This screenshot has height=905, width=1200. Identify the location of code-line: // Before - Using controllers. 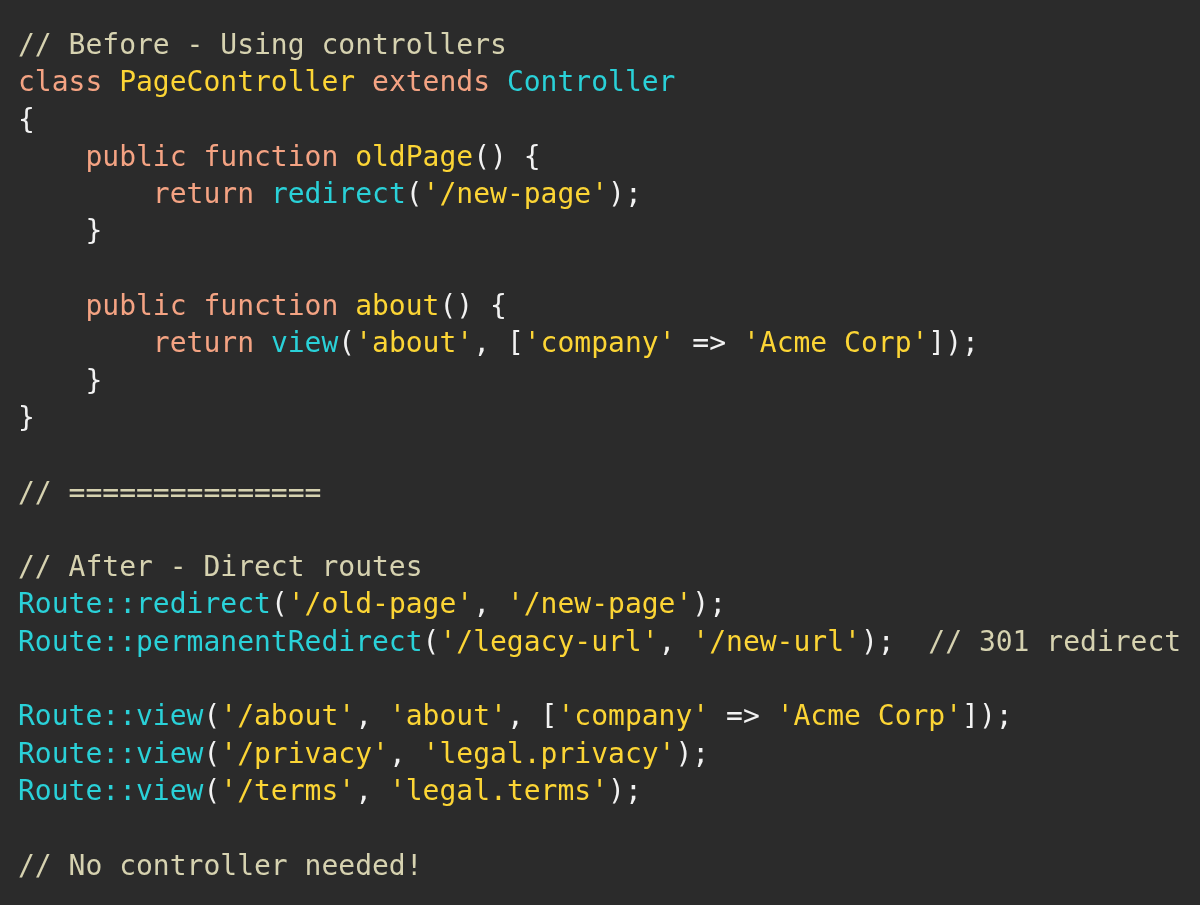
(262, 45).